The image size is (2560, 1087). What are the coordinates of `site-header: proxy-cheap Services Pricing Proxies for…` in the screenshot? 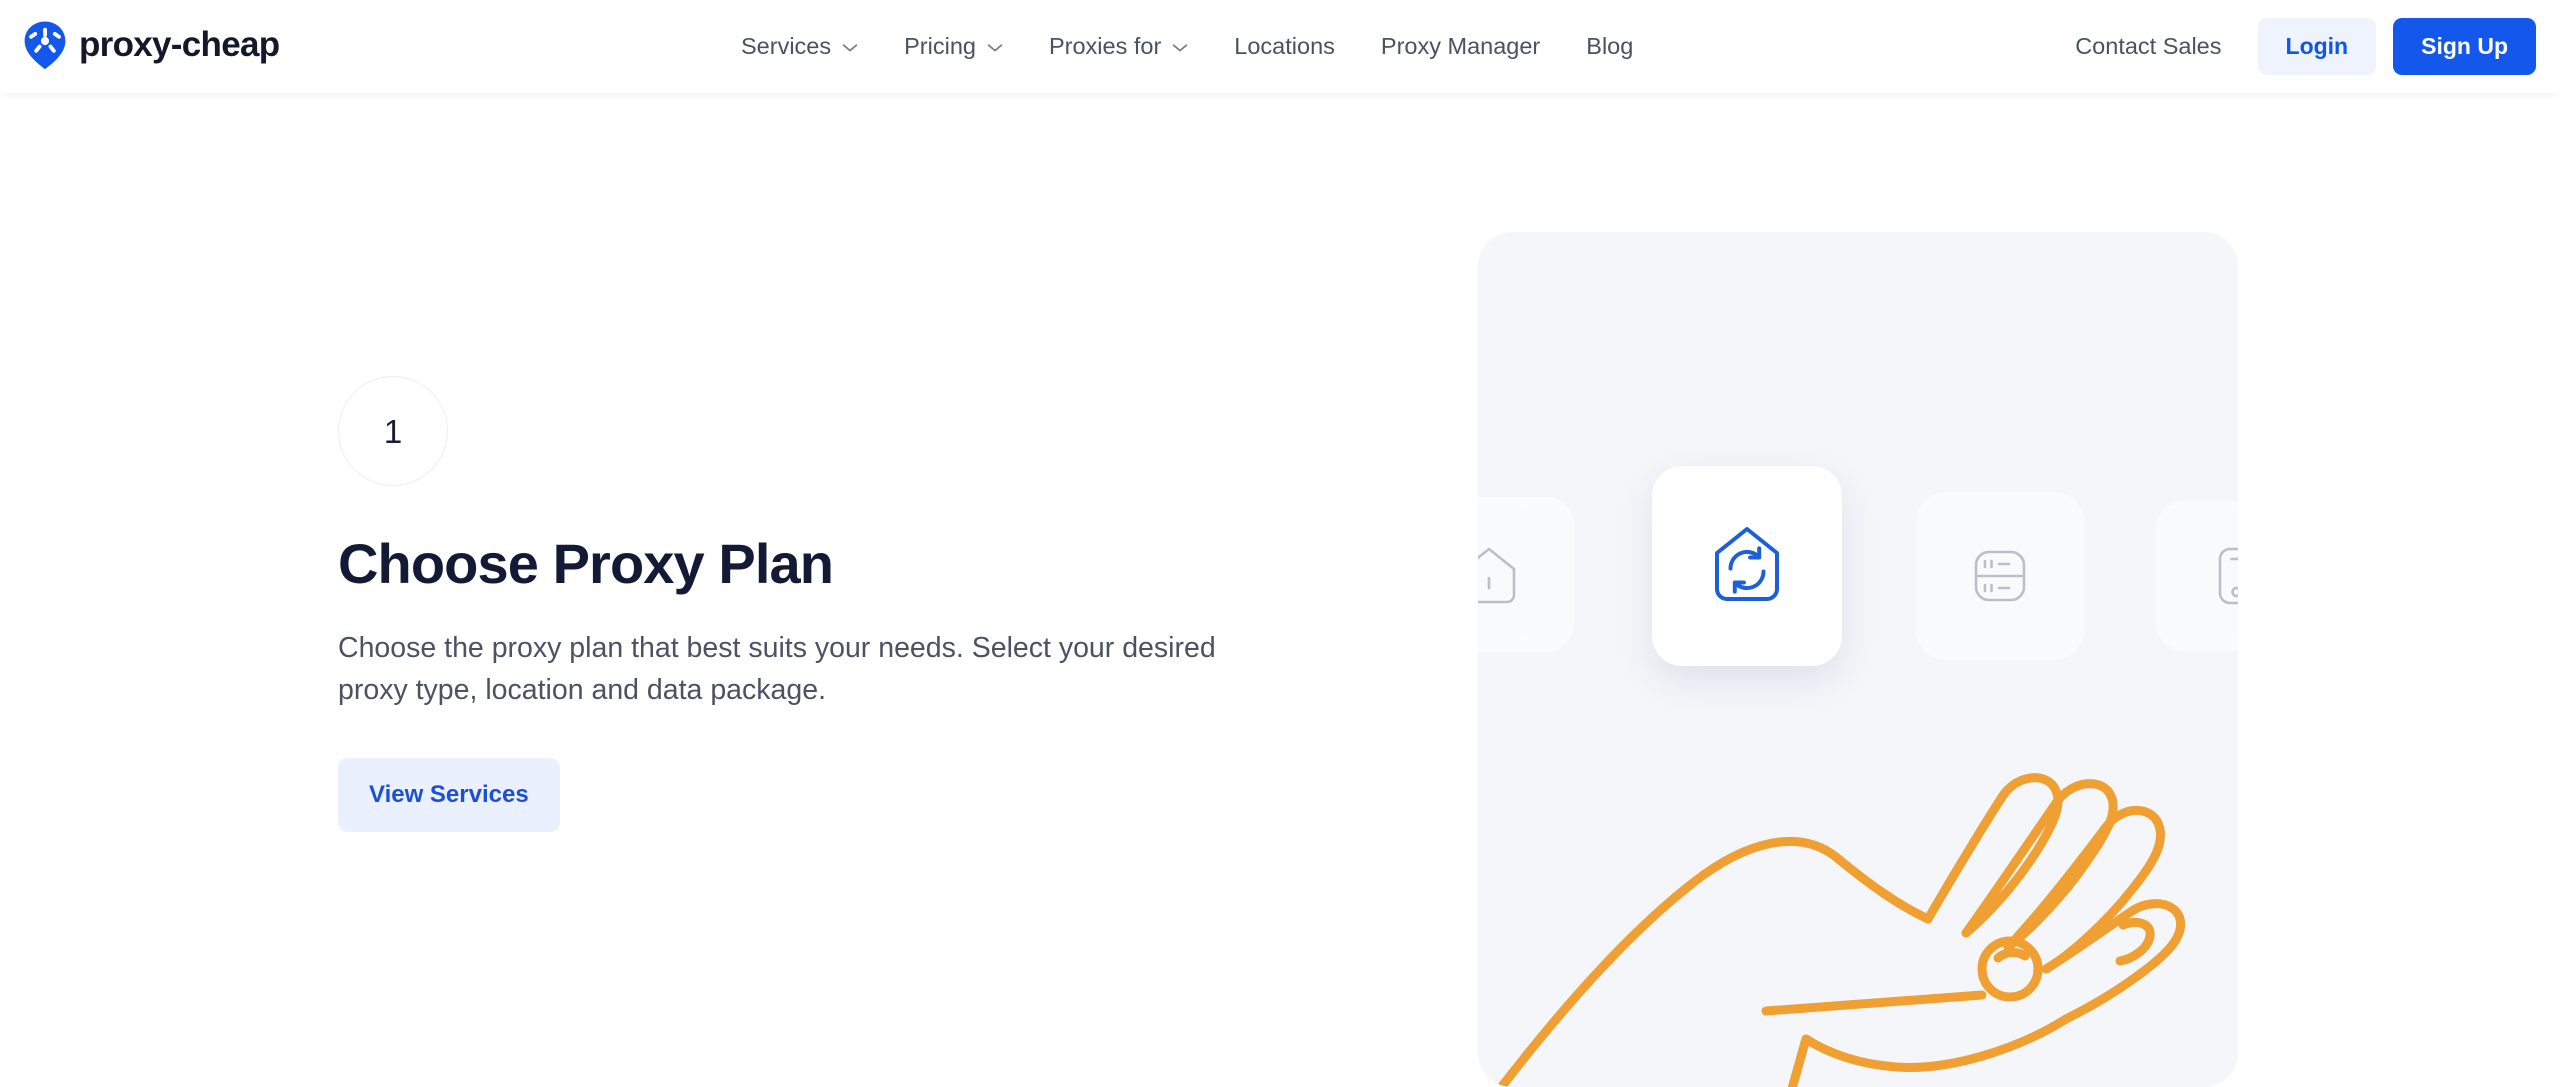 It's located at (1280, 46).